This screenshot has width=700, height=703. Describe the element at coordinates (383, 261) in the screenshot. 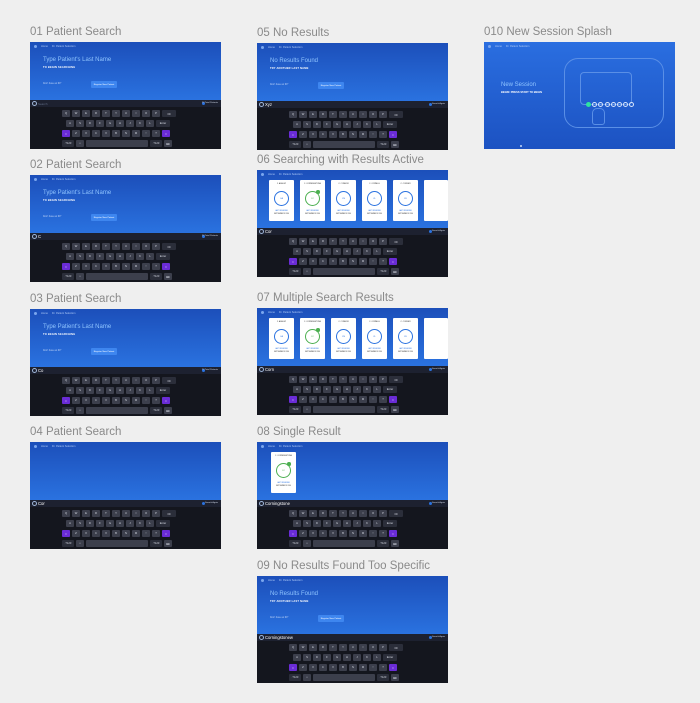

I see `key-row3-9: ?` at that location.